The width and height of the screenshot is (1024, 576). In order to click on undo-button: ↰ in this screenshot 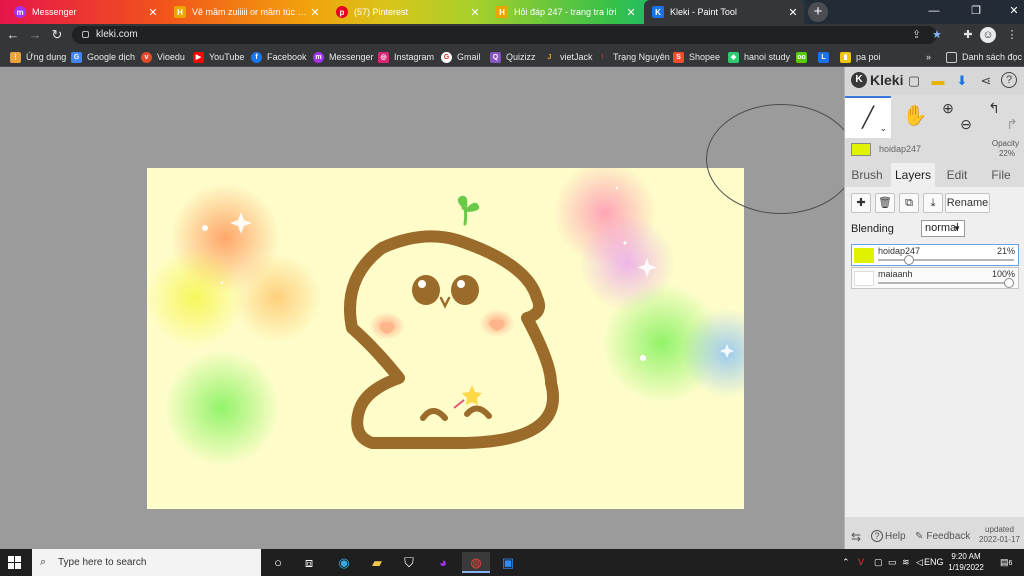, I will do `click(994, 117)`.